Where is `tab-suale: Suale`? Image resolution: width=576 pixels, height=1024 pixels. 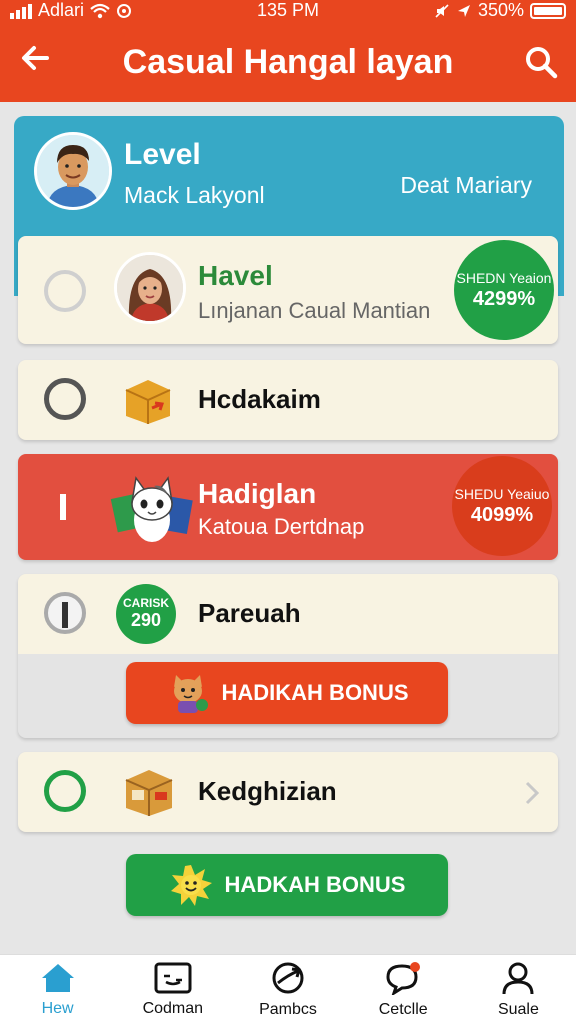 tab-suale: Suale is located at coordinates (518, 989).